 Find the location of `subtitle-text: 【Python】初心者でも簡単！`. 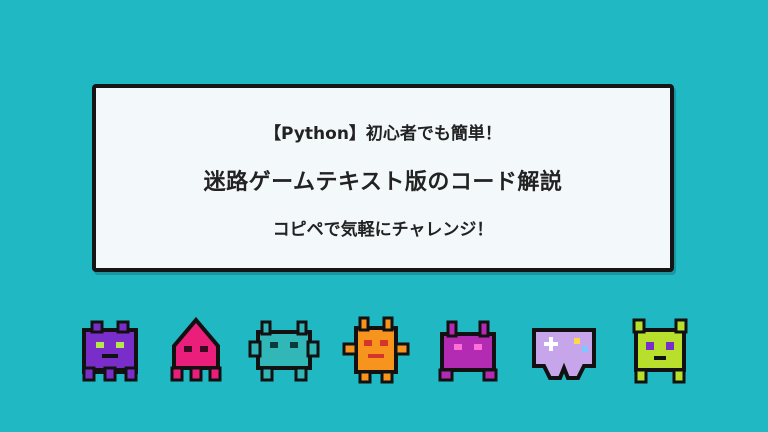

subtitle-text: 【Python】初心者でも簡単！ is located at coordinates (383, 134).